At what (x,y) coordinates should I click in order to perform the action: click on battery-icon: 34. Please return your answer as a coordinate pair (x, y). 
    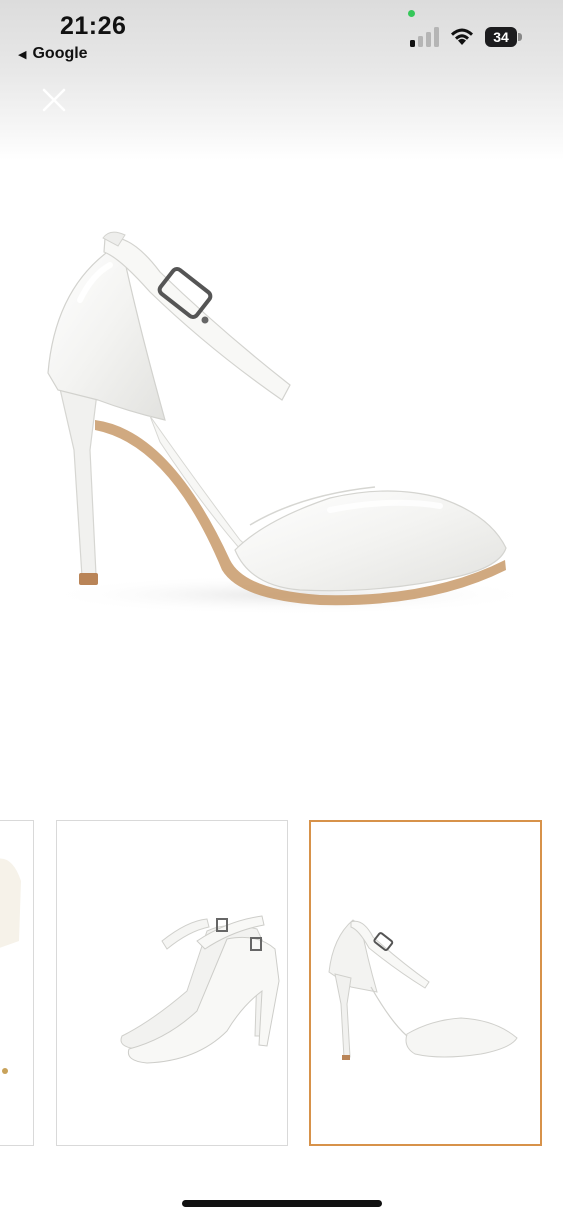
    Looking at the image, I should click on (501, 37).